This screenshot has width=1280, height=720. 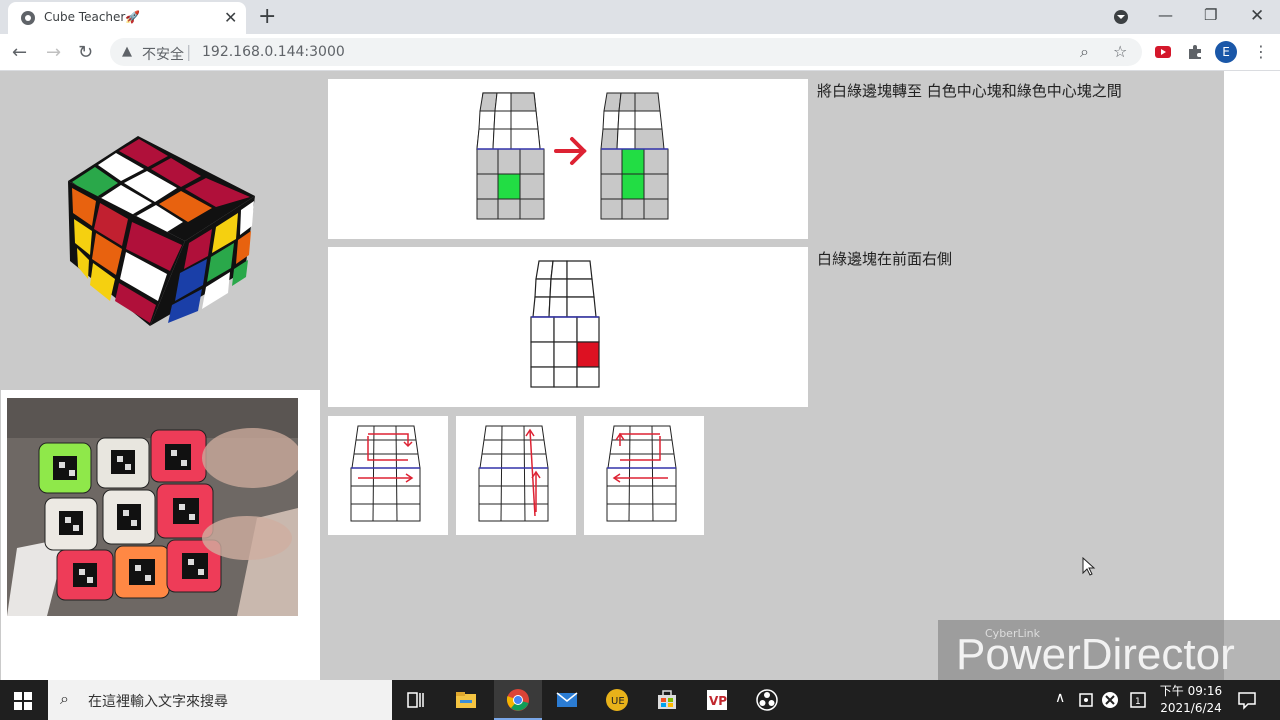 I want to click on globe-icon, so click(x=28, y=18).